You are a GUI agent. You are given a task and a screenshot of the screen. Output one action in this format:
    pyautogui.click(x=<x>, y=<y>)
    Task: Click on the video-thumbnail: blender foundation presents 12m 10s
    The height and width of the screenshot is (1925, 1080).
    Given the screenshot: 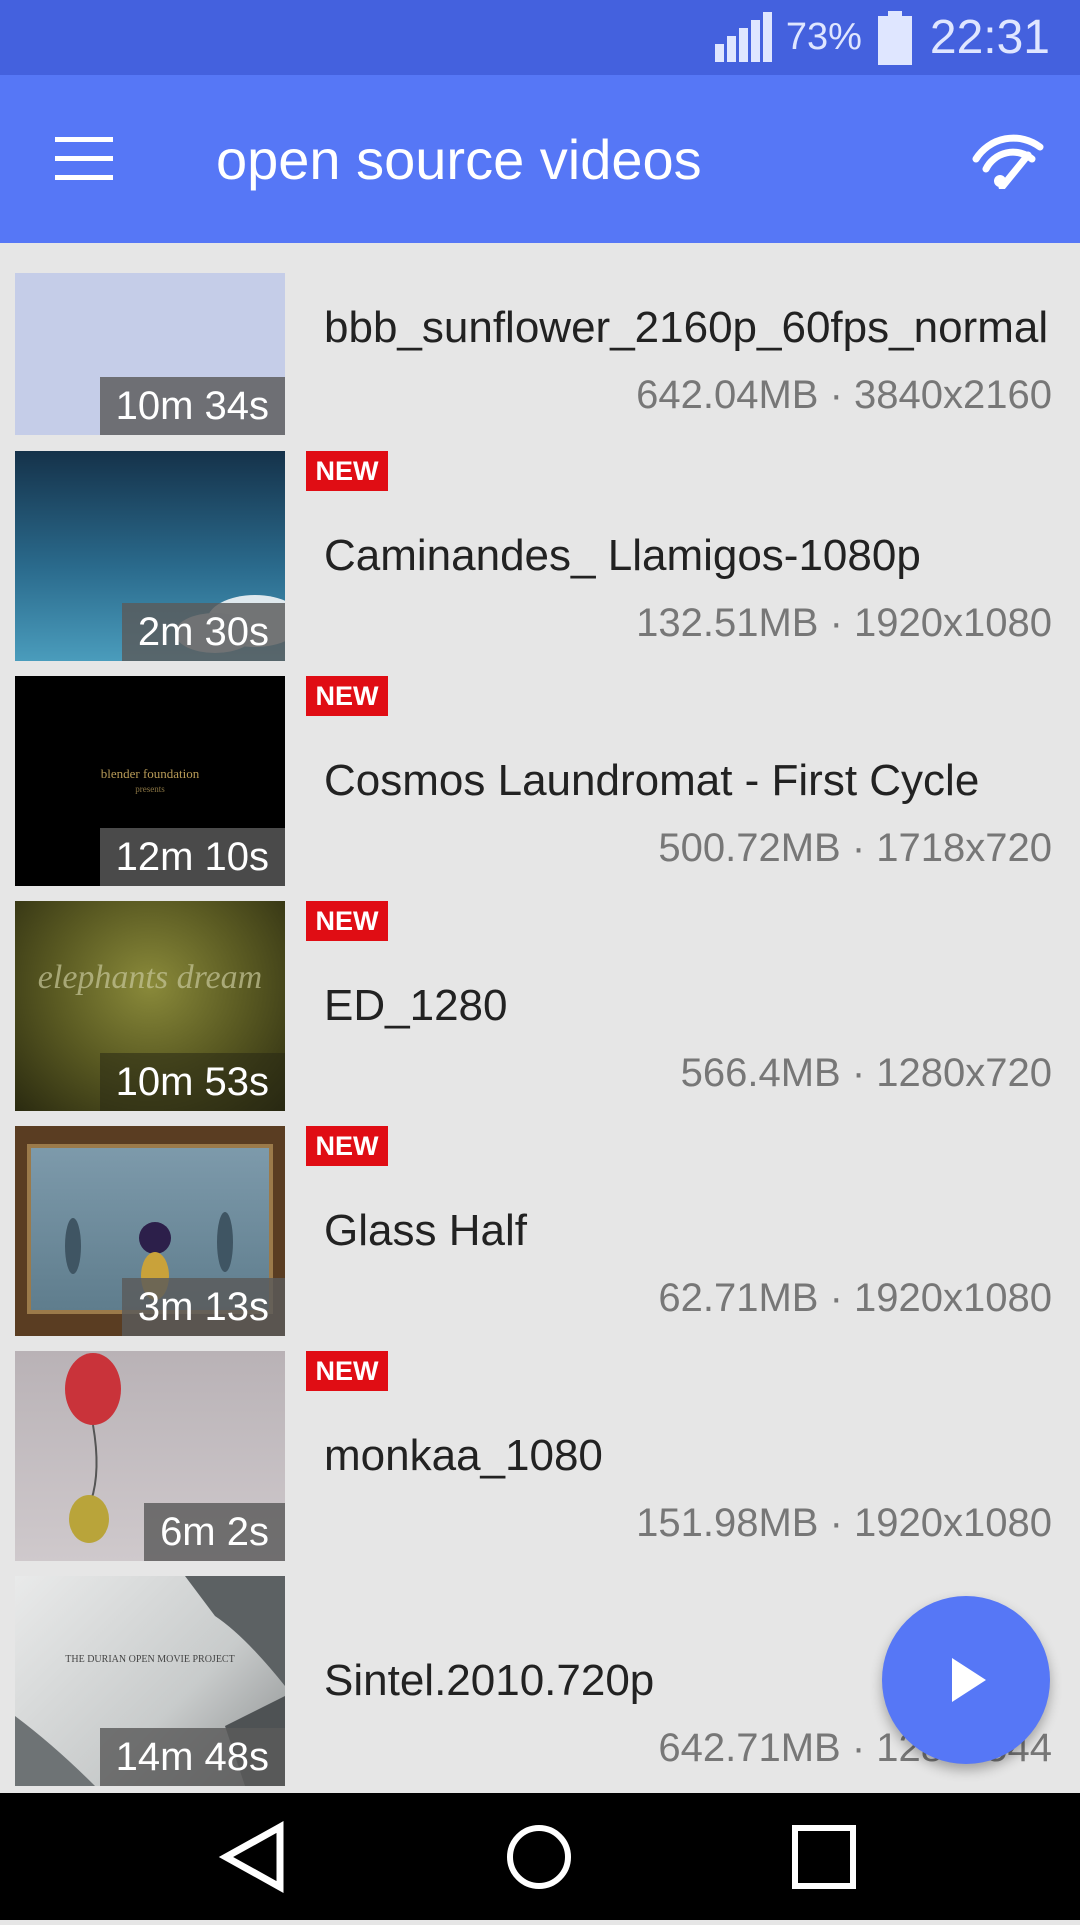 What is the action you would take?
    pyautogui.click(x=150, y=781)
    